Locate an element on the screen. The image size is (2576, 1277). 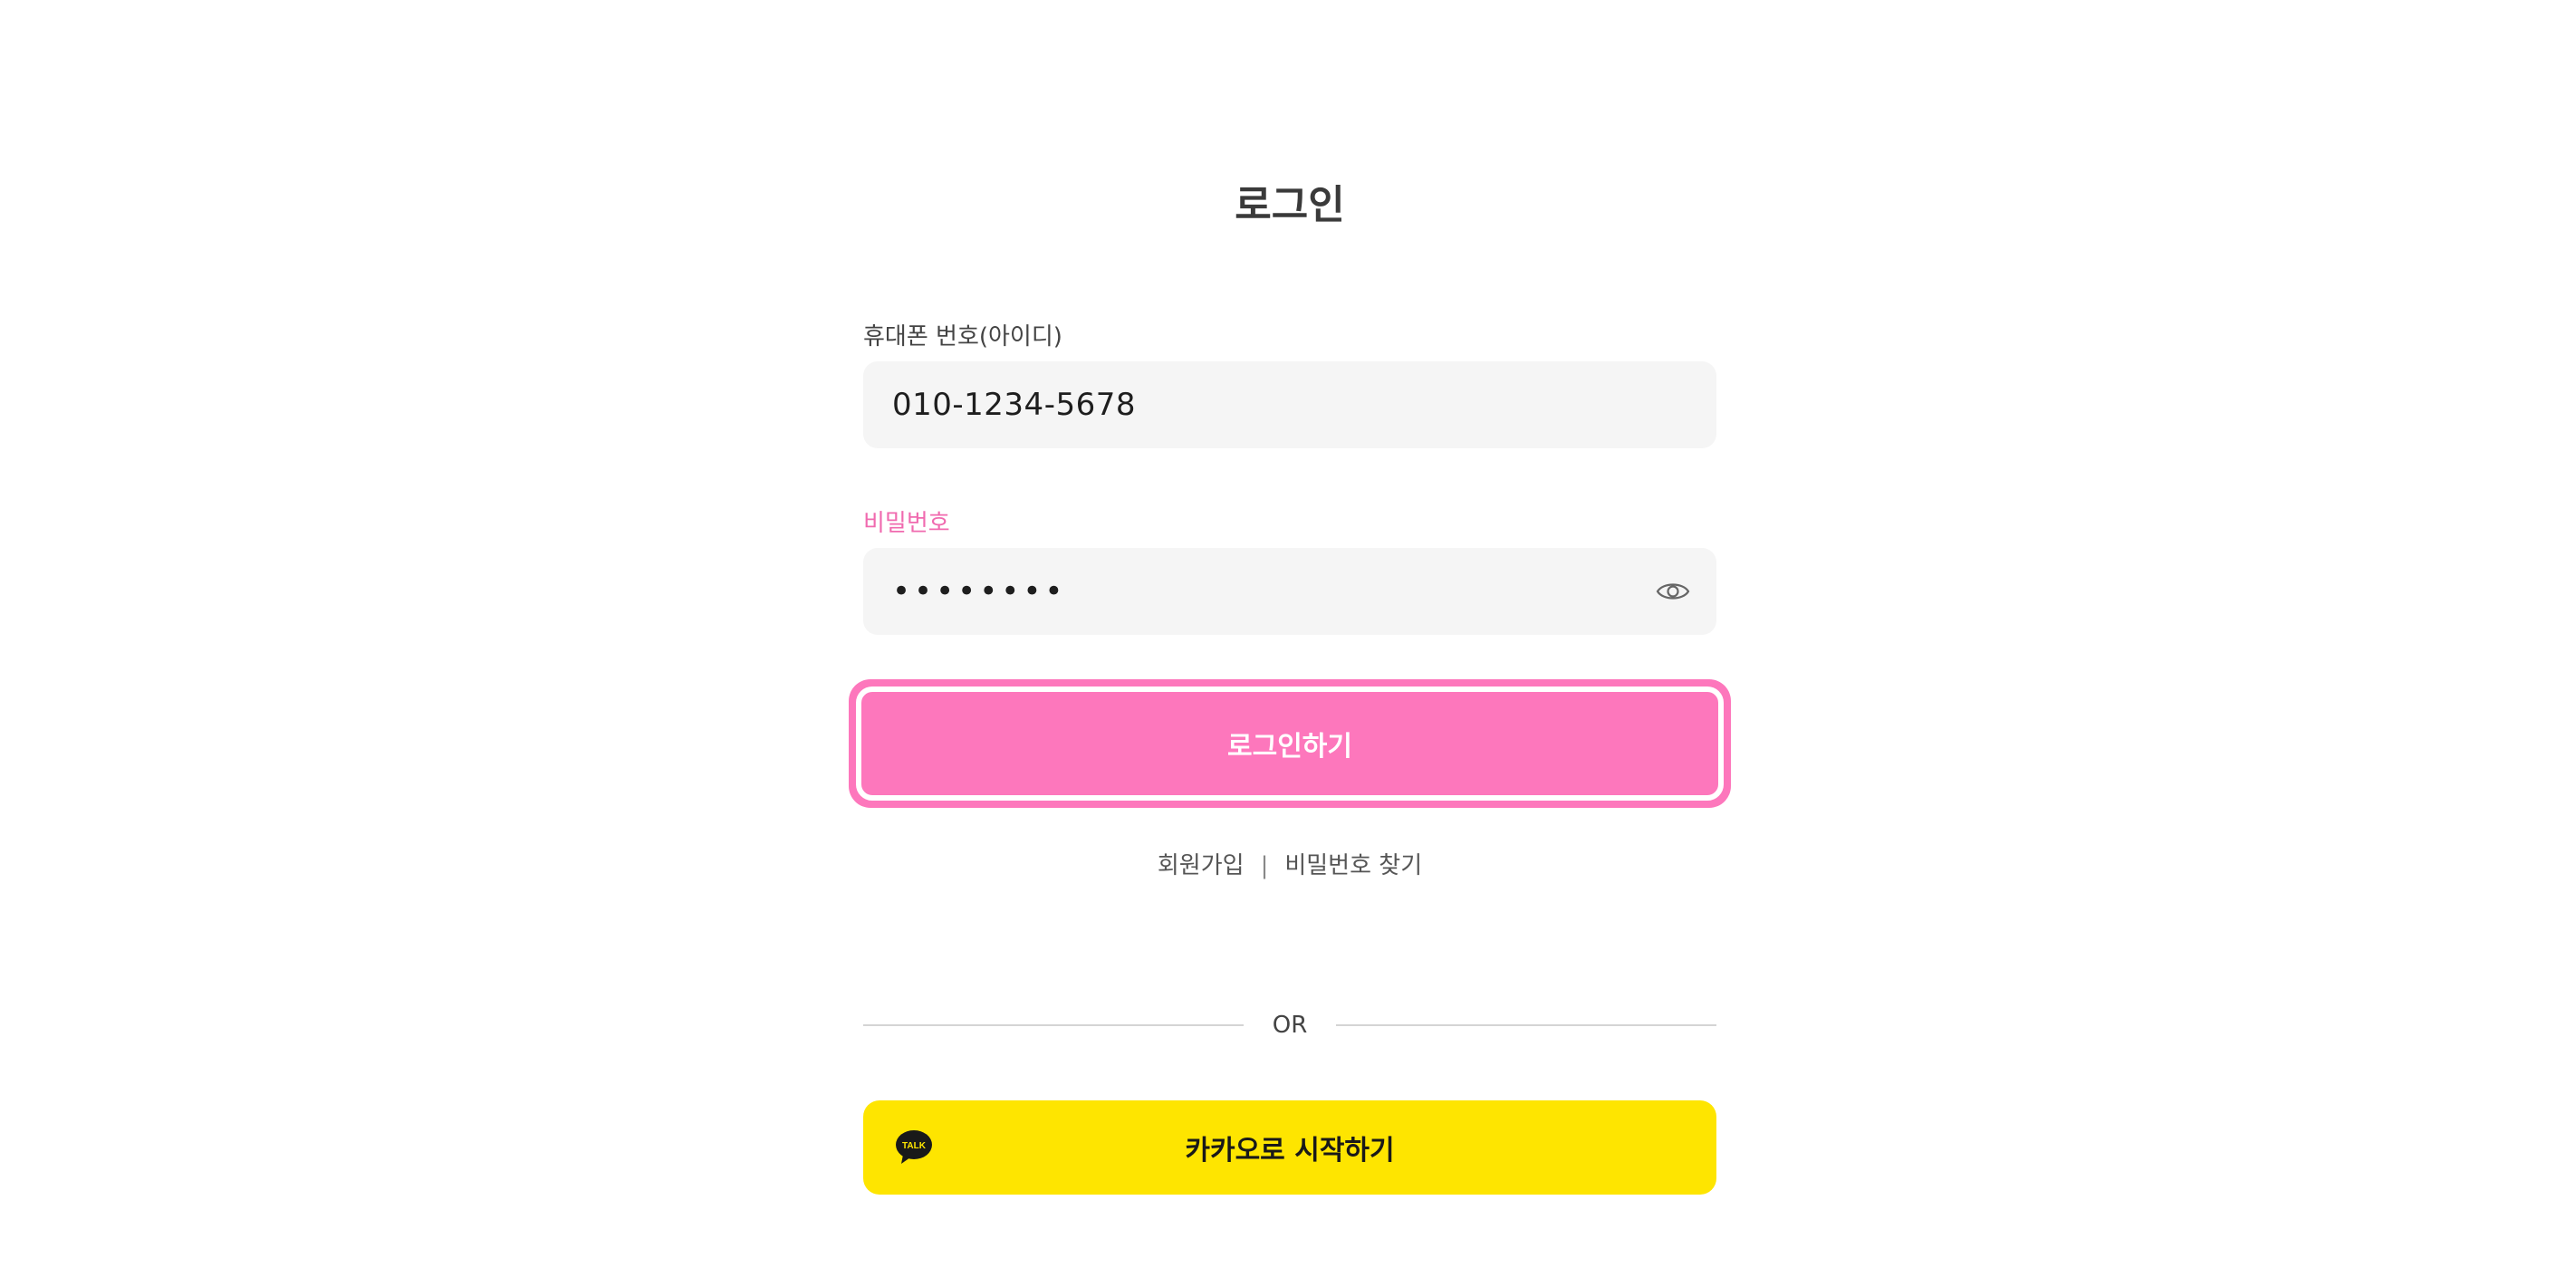
password-input-value: •••••••• is located at coordinates (979, 592).